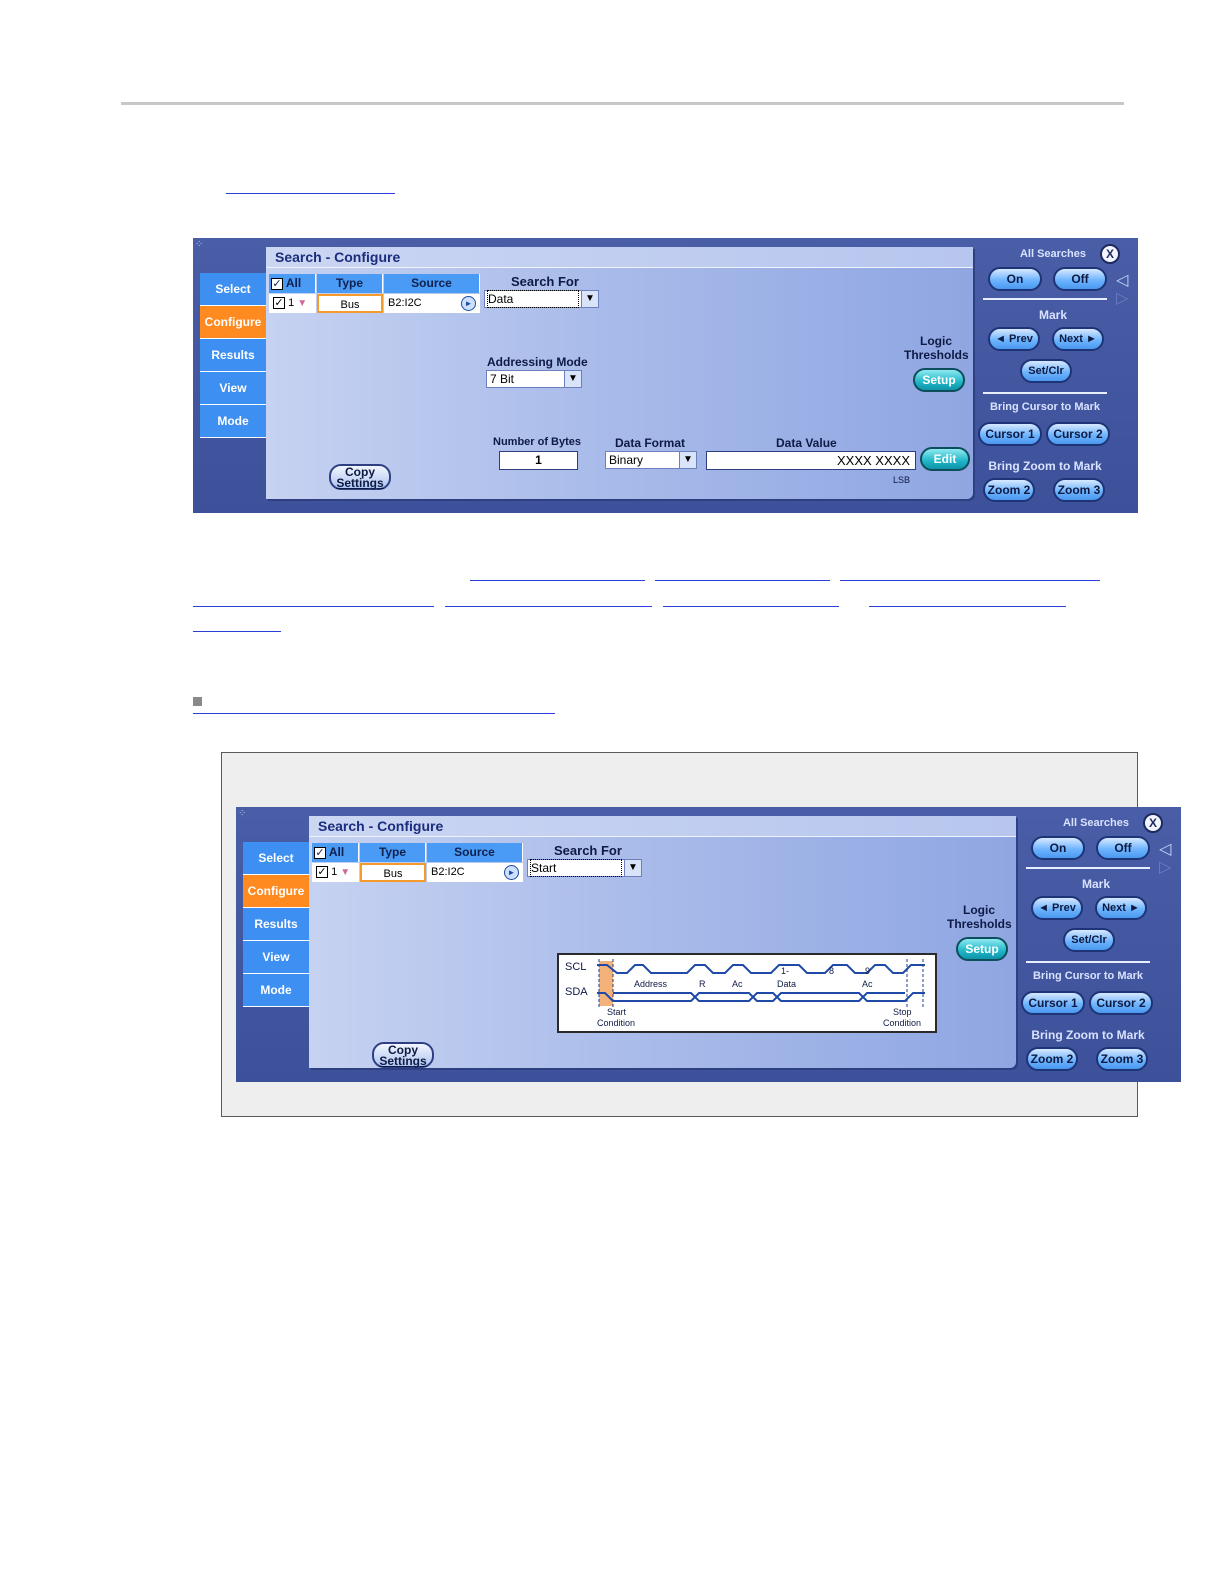 This screenshot has height=1584, width=1224. What do you see at coordinates (538, 460) in the screenshot?
I see `num-bytes-input: 1` at bounding box center [538, 460].